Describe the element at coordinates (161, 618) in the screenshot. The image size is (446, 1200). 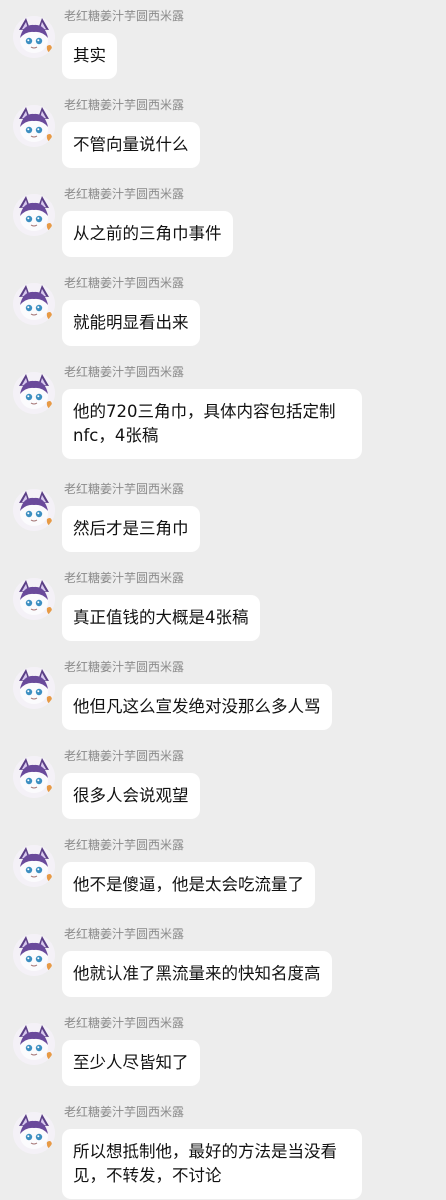
I see `message-bubble: 真正值钱的大概是4张稿` at that location.